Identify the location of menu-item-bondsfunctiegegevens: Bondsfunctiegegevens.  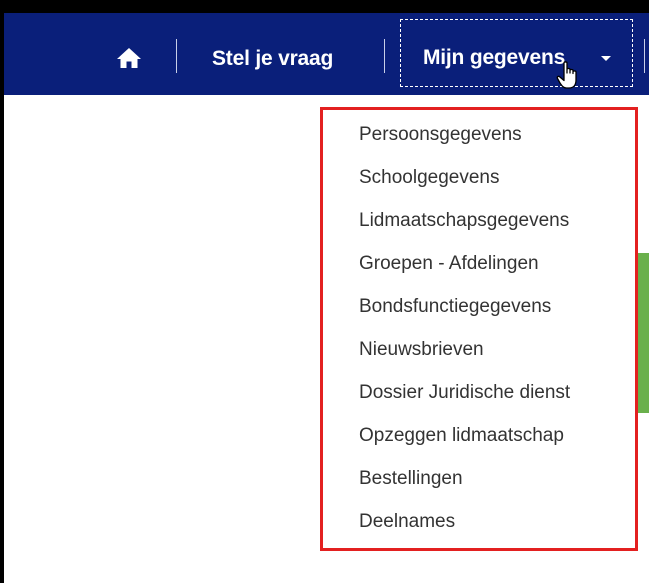
(455, 307).